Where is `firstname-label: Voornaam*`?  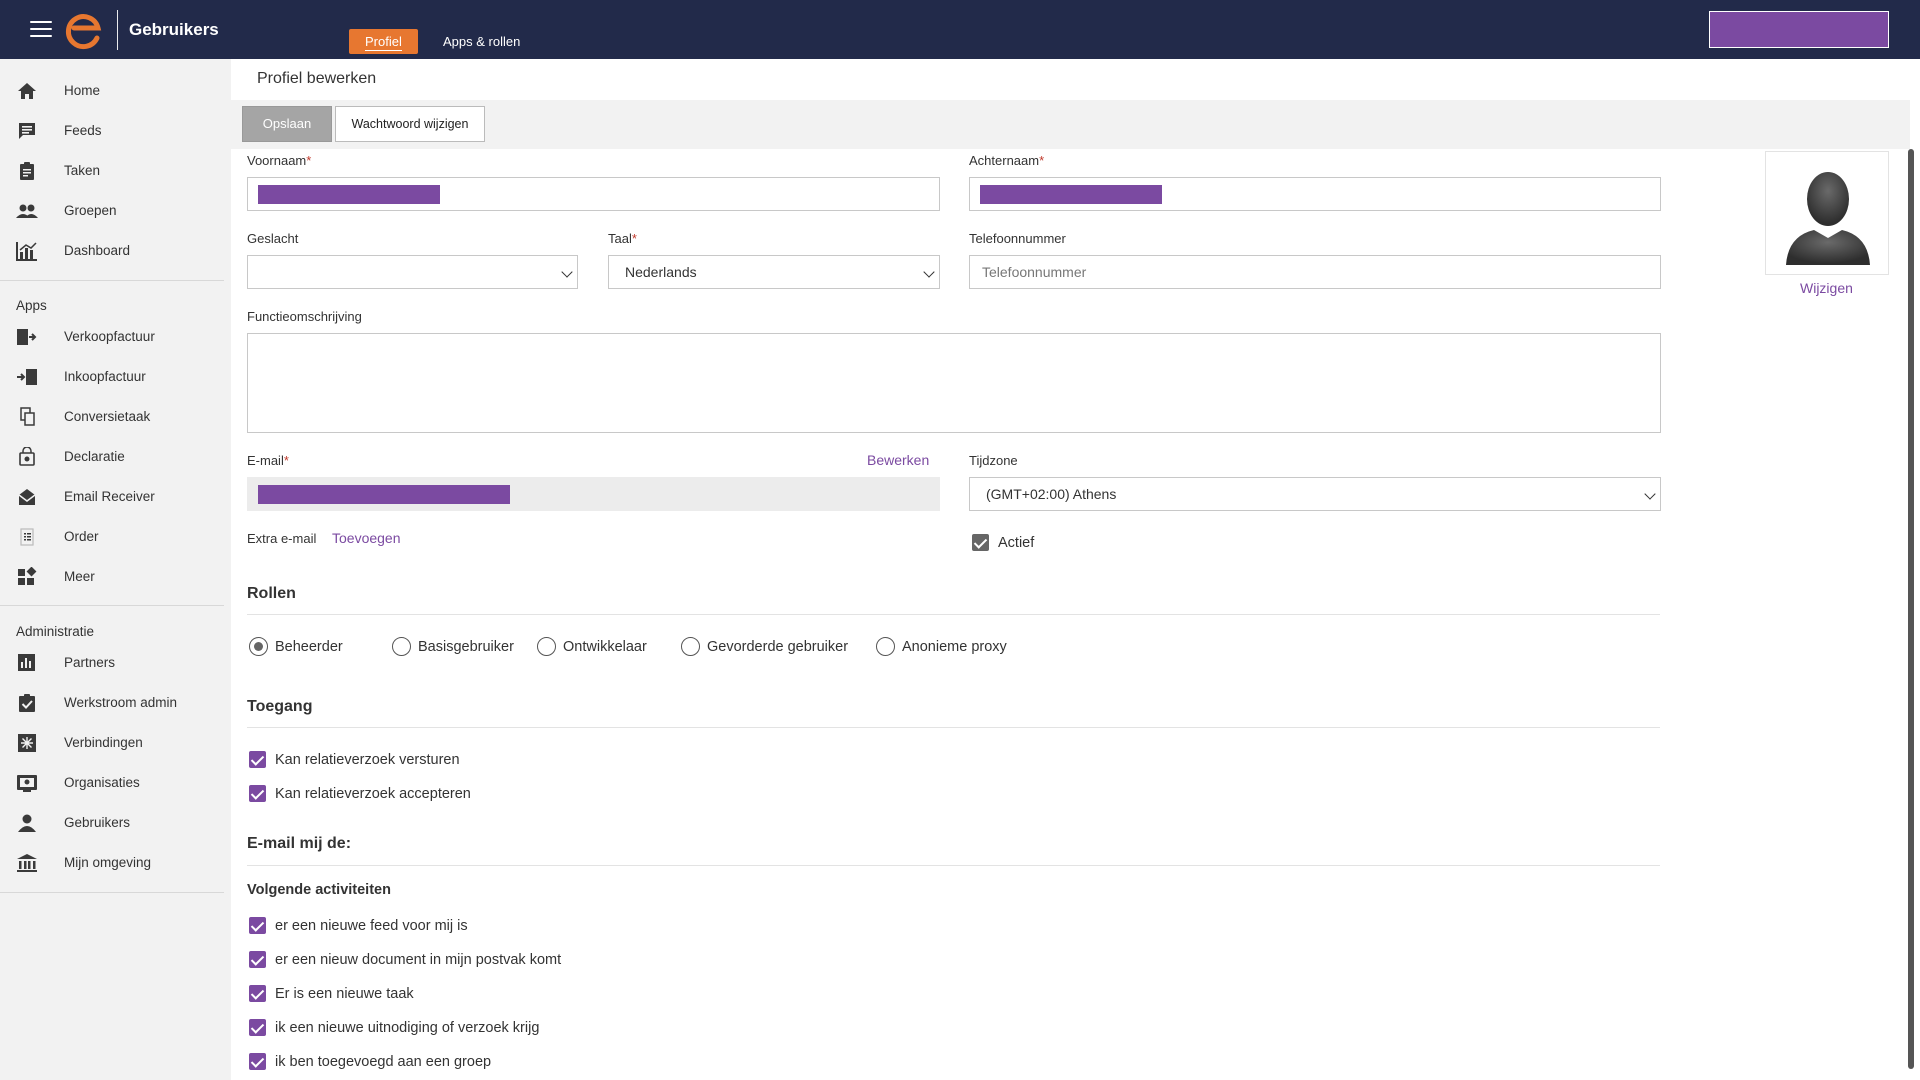
firstname-label: Voornaam* is located at coordinates (279, 160).